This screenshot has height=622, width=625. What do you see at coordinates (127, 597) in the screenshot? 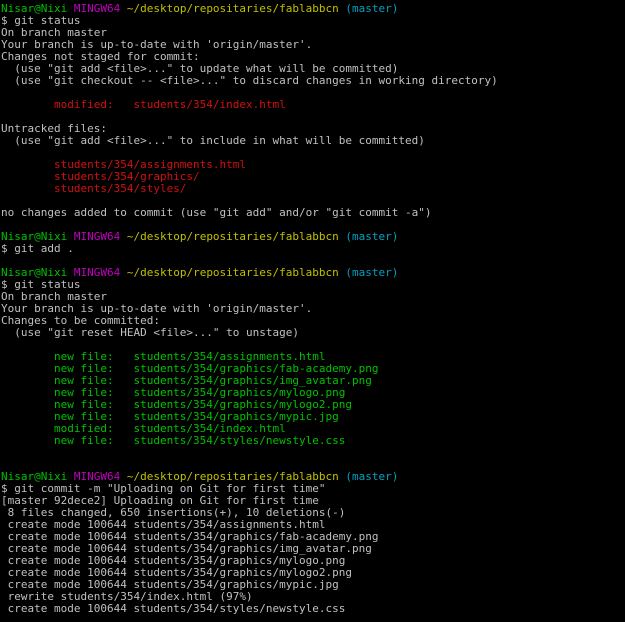
I see `output-text: rewrite students/354/index.html (97%)` at bounding box center [127, 597].